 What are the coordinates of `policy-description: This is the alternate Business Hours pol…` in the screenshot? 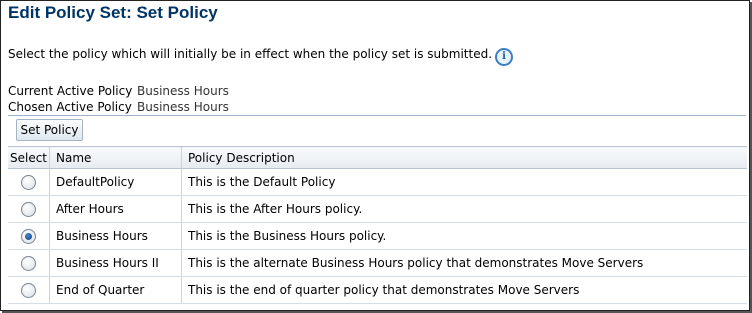 It's located at (464, 263).